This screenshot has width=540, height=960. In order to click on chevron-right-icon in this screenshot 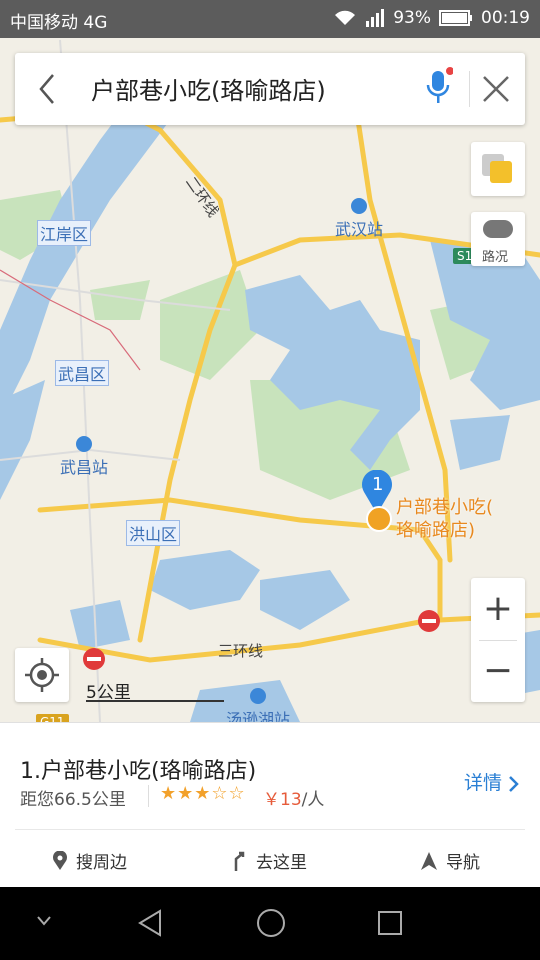, I will do `click(514, 783)`.